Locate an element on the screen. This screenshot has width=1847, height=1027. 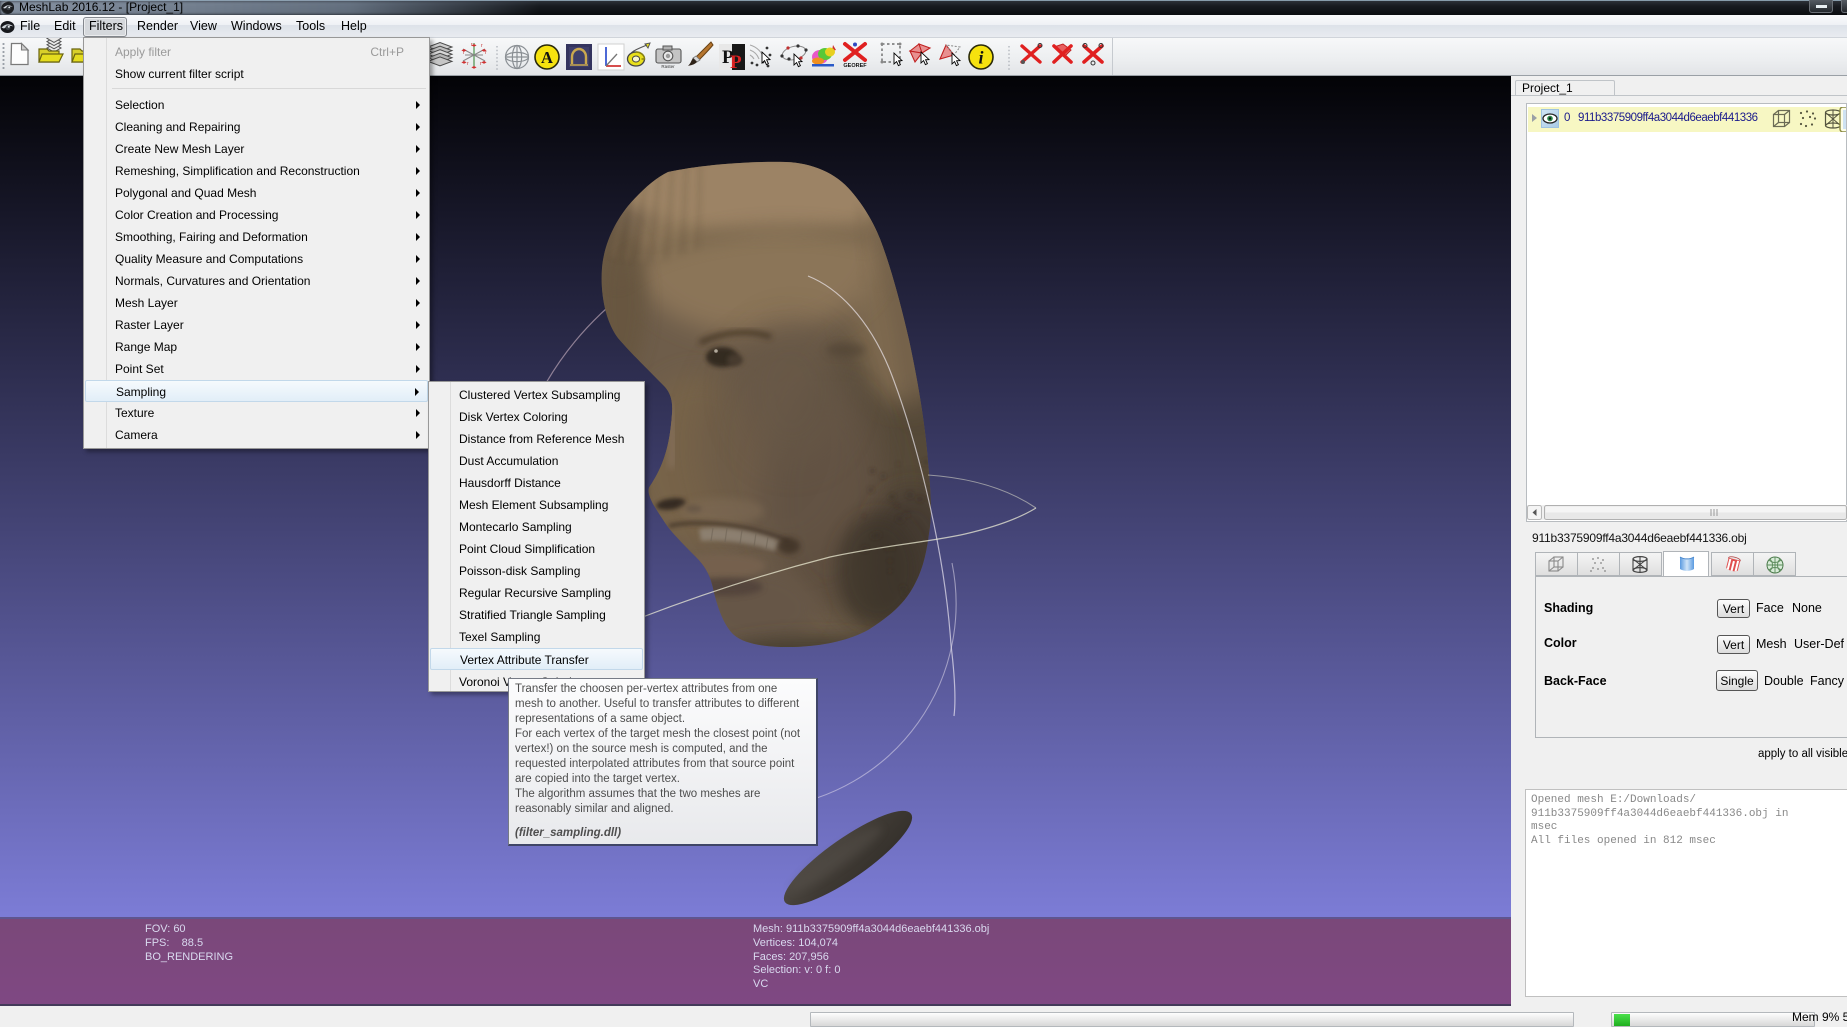
svg-text: GEOREF is located at coordinates (855, 66).